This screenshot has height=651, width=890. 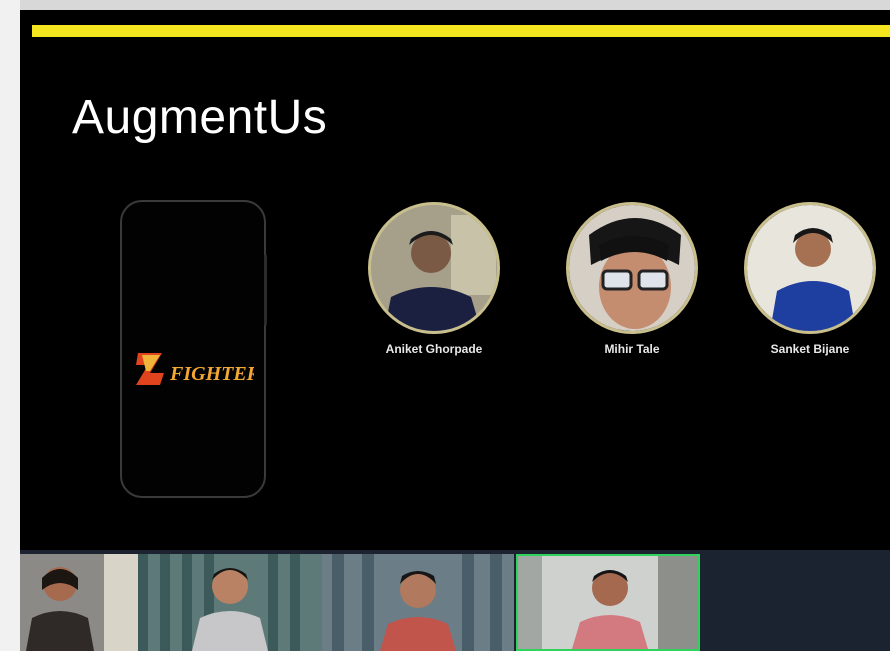 I want to click on member-name: Mihir Tale, so click(x=632, y=349).